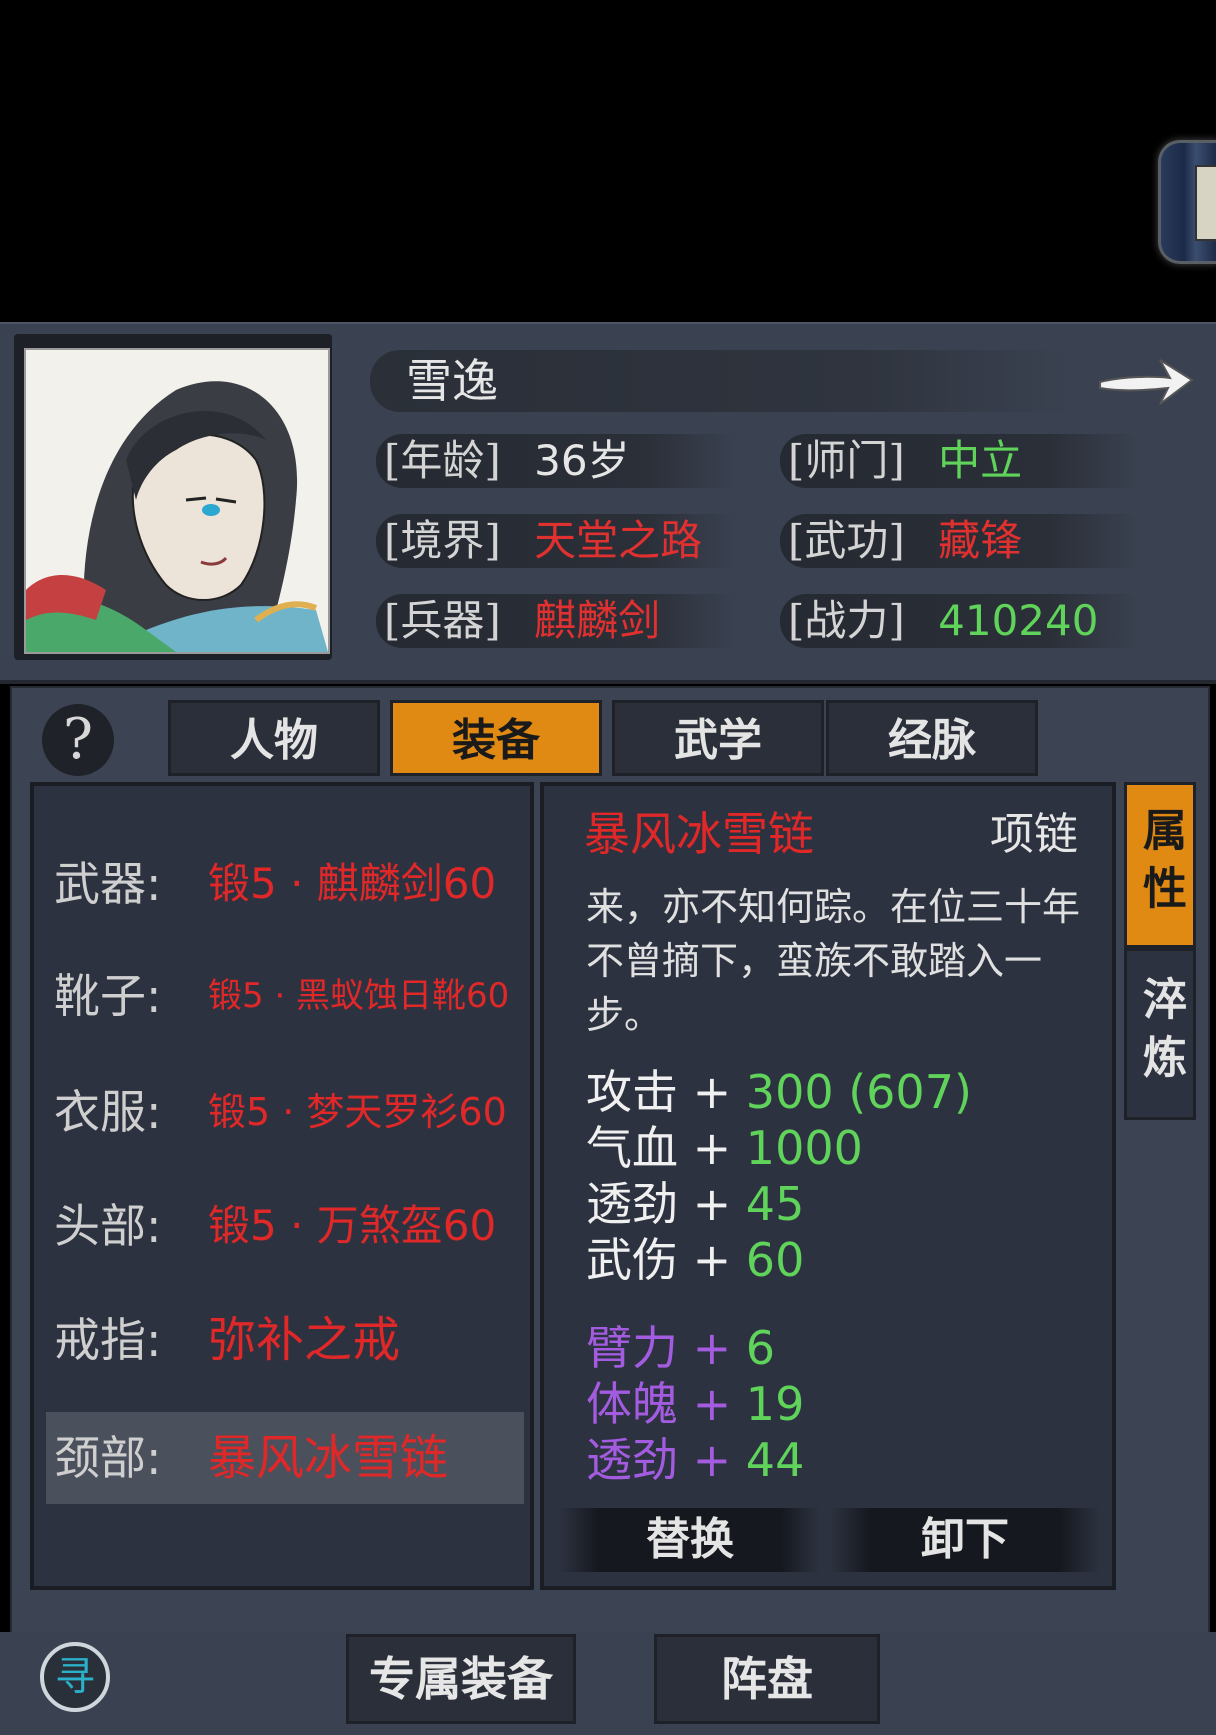 The image size is (1216, 1735). What do you see at coordinates (775, 1260) in the screenshot?
I see `stat-value: 60` at bounding box center [775, 1260].